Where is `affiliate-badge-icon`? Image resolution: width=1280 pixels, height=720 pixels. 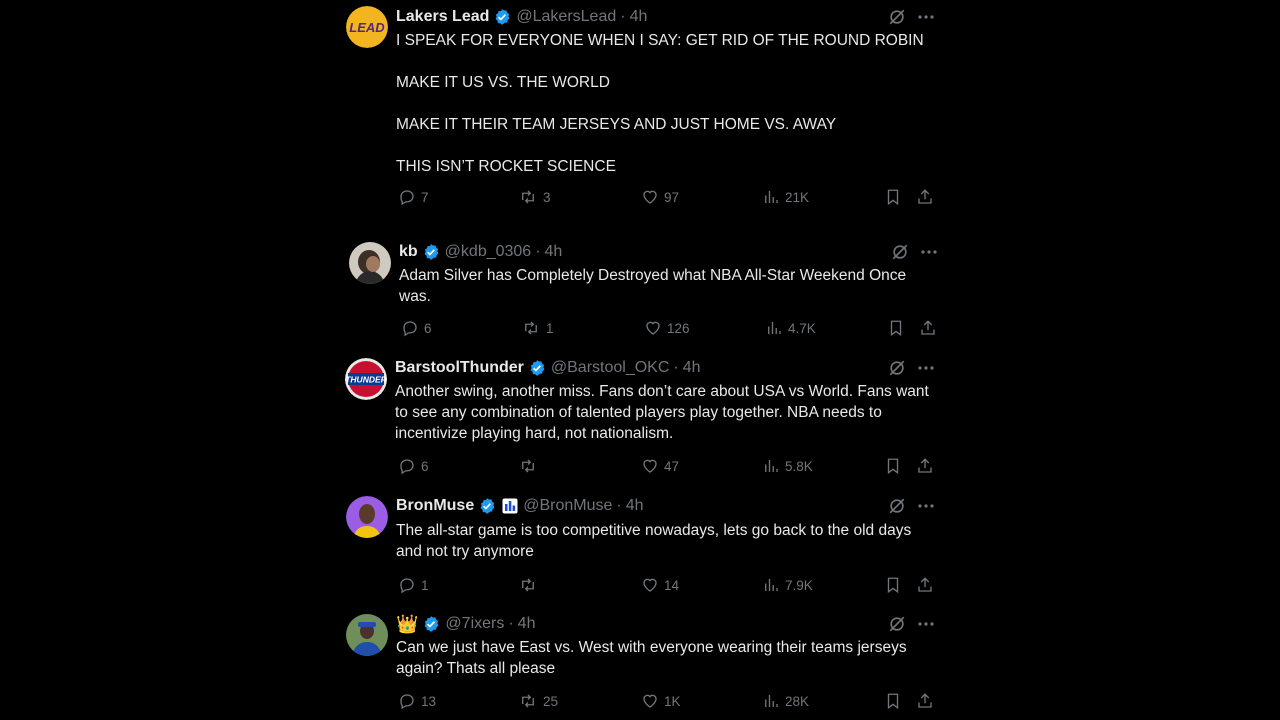
affiliate-badge-icon is located at coordinates (510, 506).